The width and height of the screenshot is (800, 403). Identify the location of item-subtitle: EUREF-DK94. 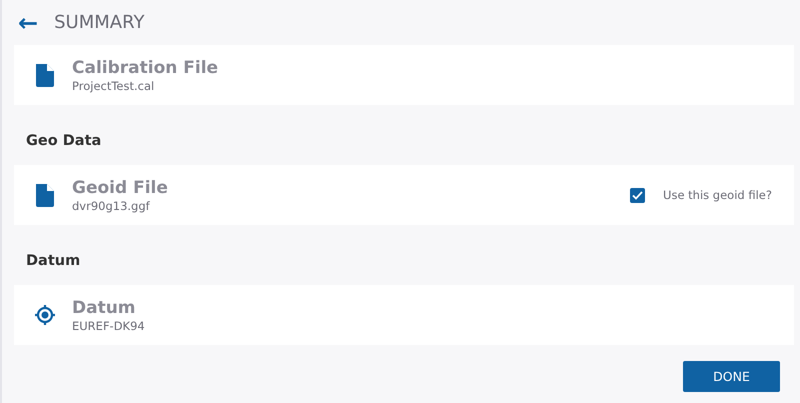
(108, 326).